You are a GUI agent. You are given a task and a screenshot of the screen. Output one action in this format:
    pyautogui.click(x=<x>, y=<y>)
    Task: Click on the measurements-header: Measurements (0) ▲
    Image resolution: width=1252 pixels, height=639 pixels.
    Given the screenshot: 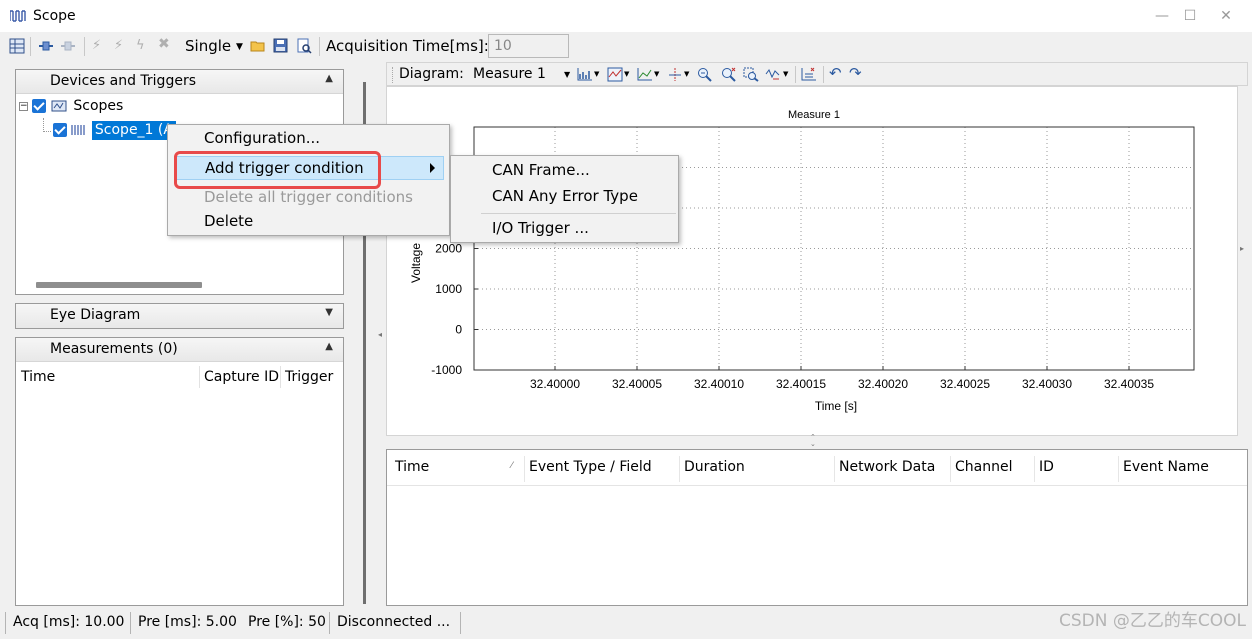 What is the action you would take?
    pyautogui.click(x=179, y=350)
    